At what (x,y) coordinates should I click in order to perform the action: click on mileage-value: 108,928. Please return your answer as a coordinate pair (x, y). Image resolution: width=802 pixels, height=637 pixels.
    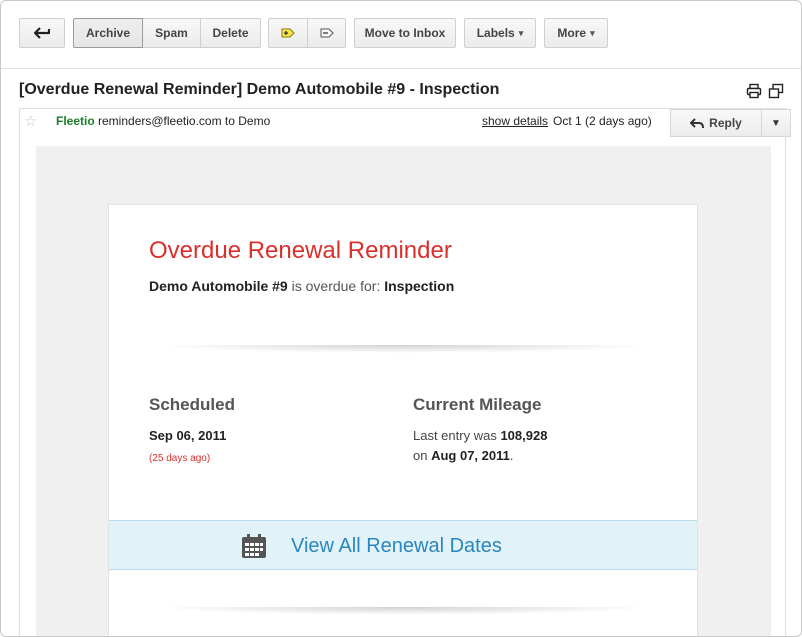
    Looking at the image, I should click on (524, 435).